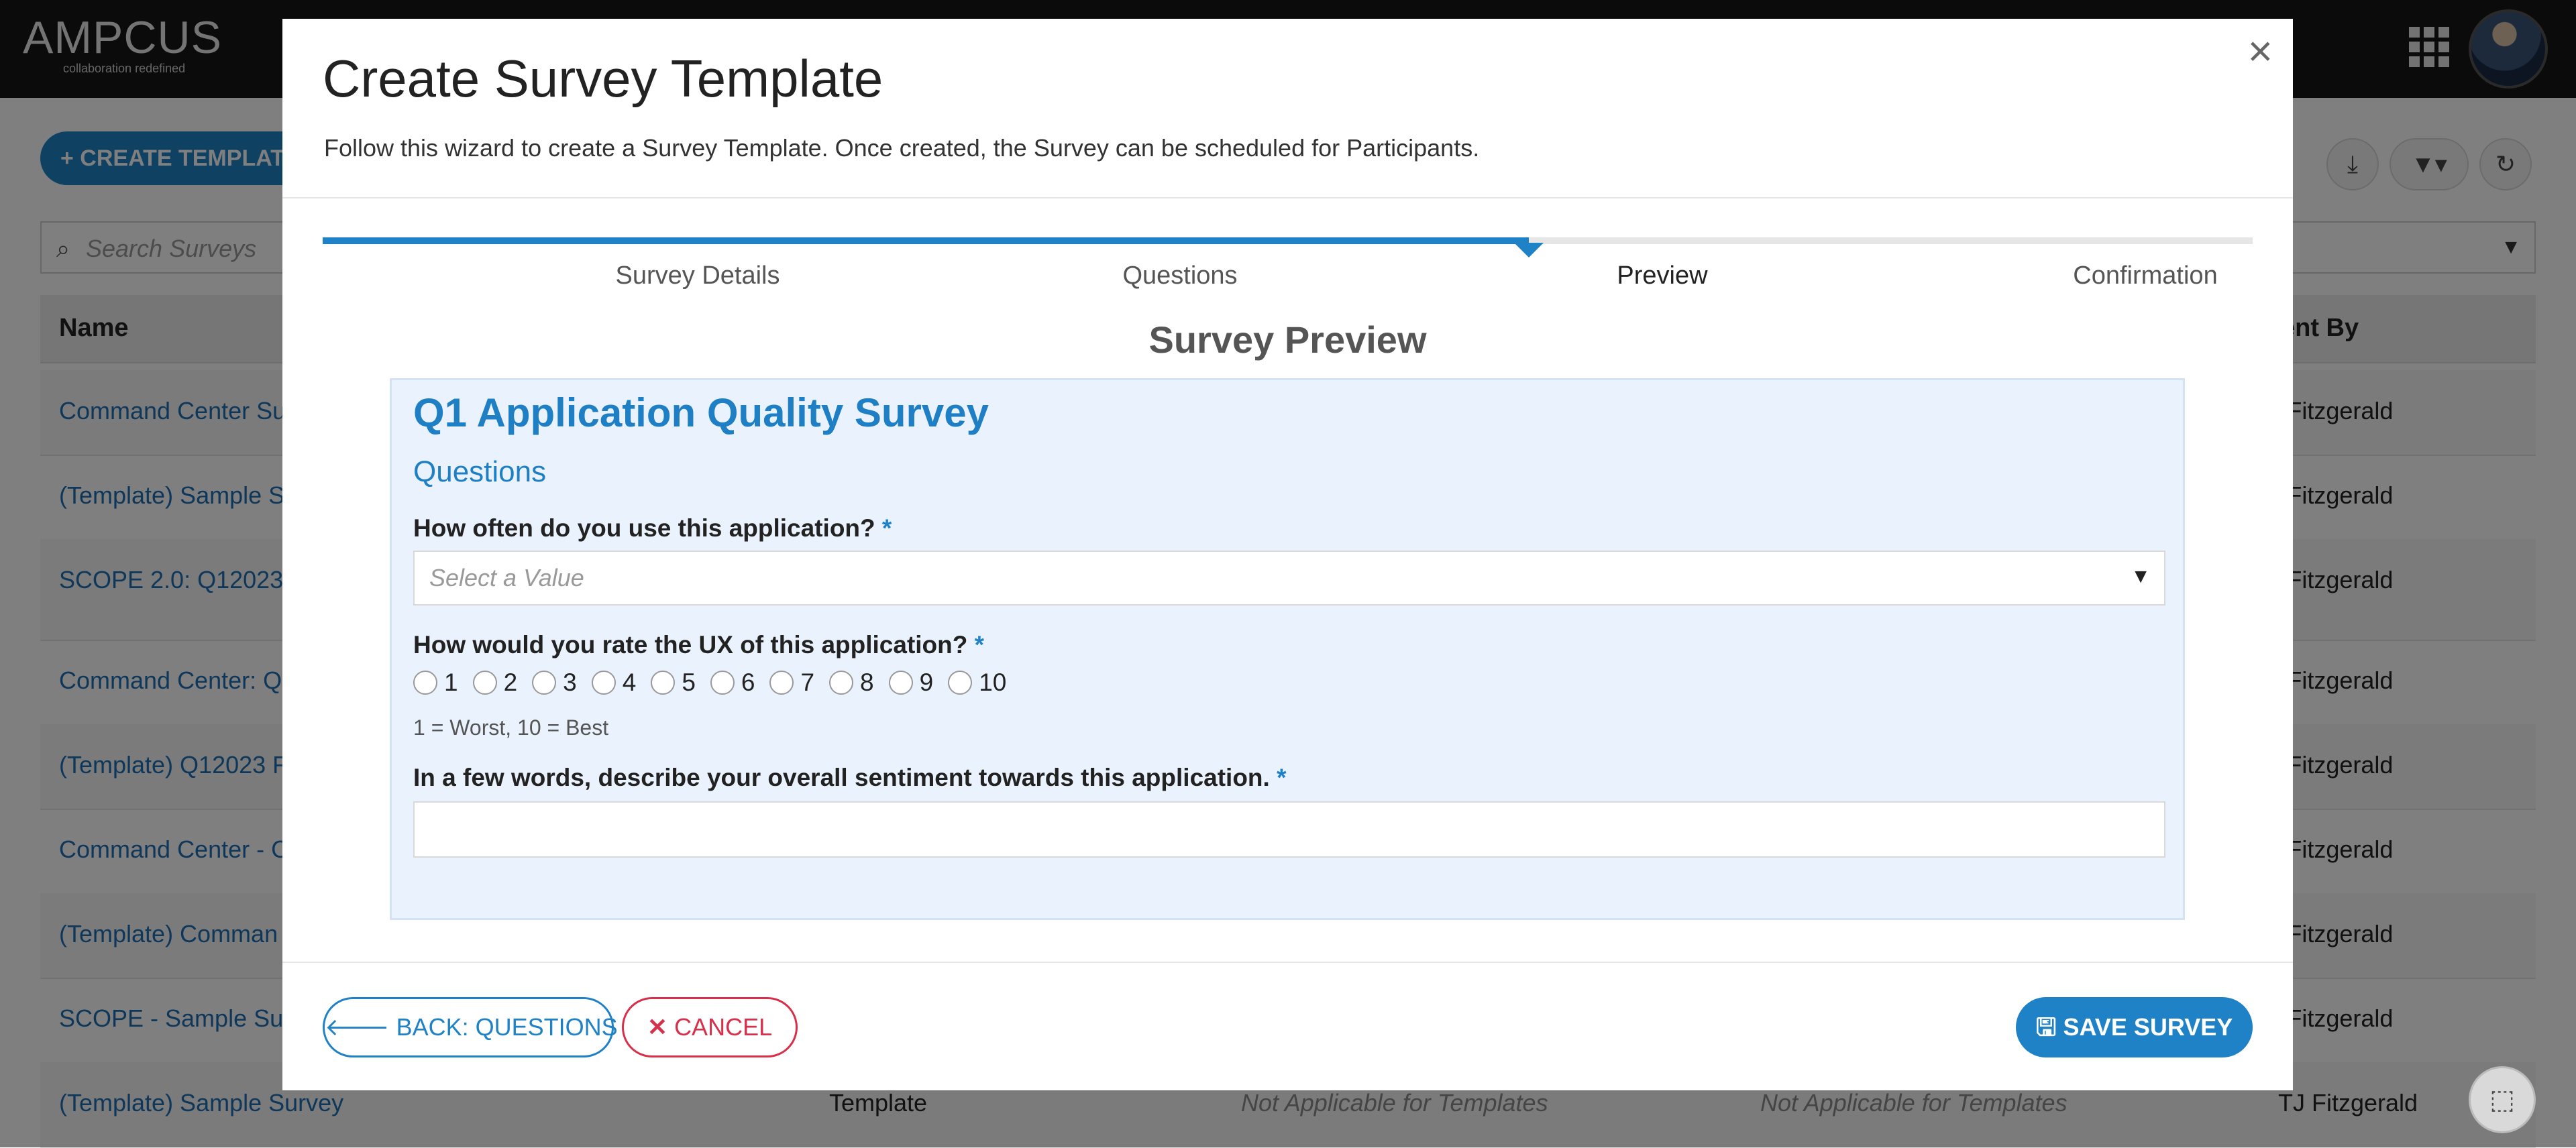 This screenshot has height=1148, width=2576. Describe the element at coordinates (701, 413) in the screenshot. I see `survey-title: Q1 Application Quality Survey` at that location.